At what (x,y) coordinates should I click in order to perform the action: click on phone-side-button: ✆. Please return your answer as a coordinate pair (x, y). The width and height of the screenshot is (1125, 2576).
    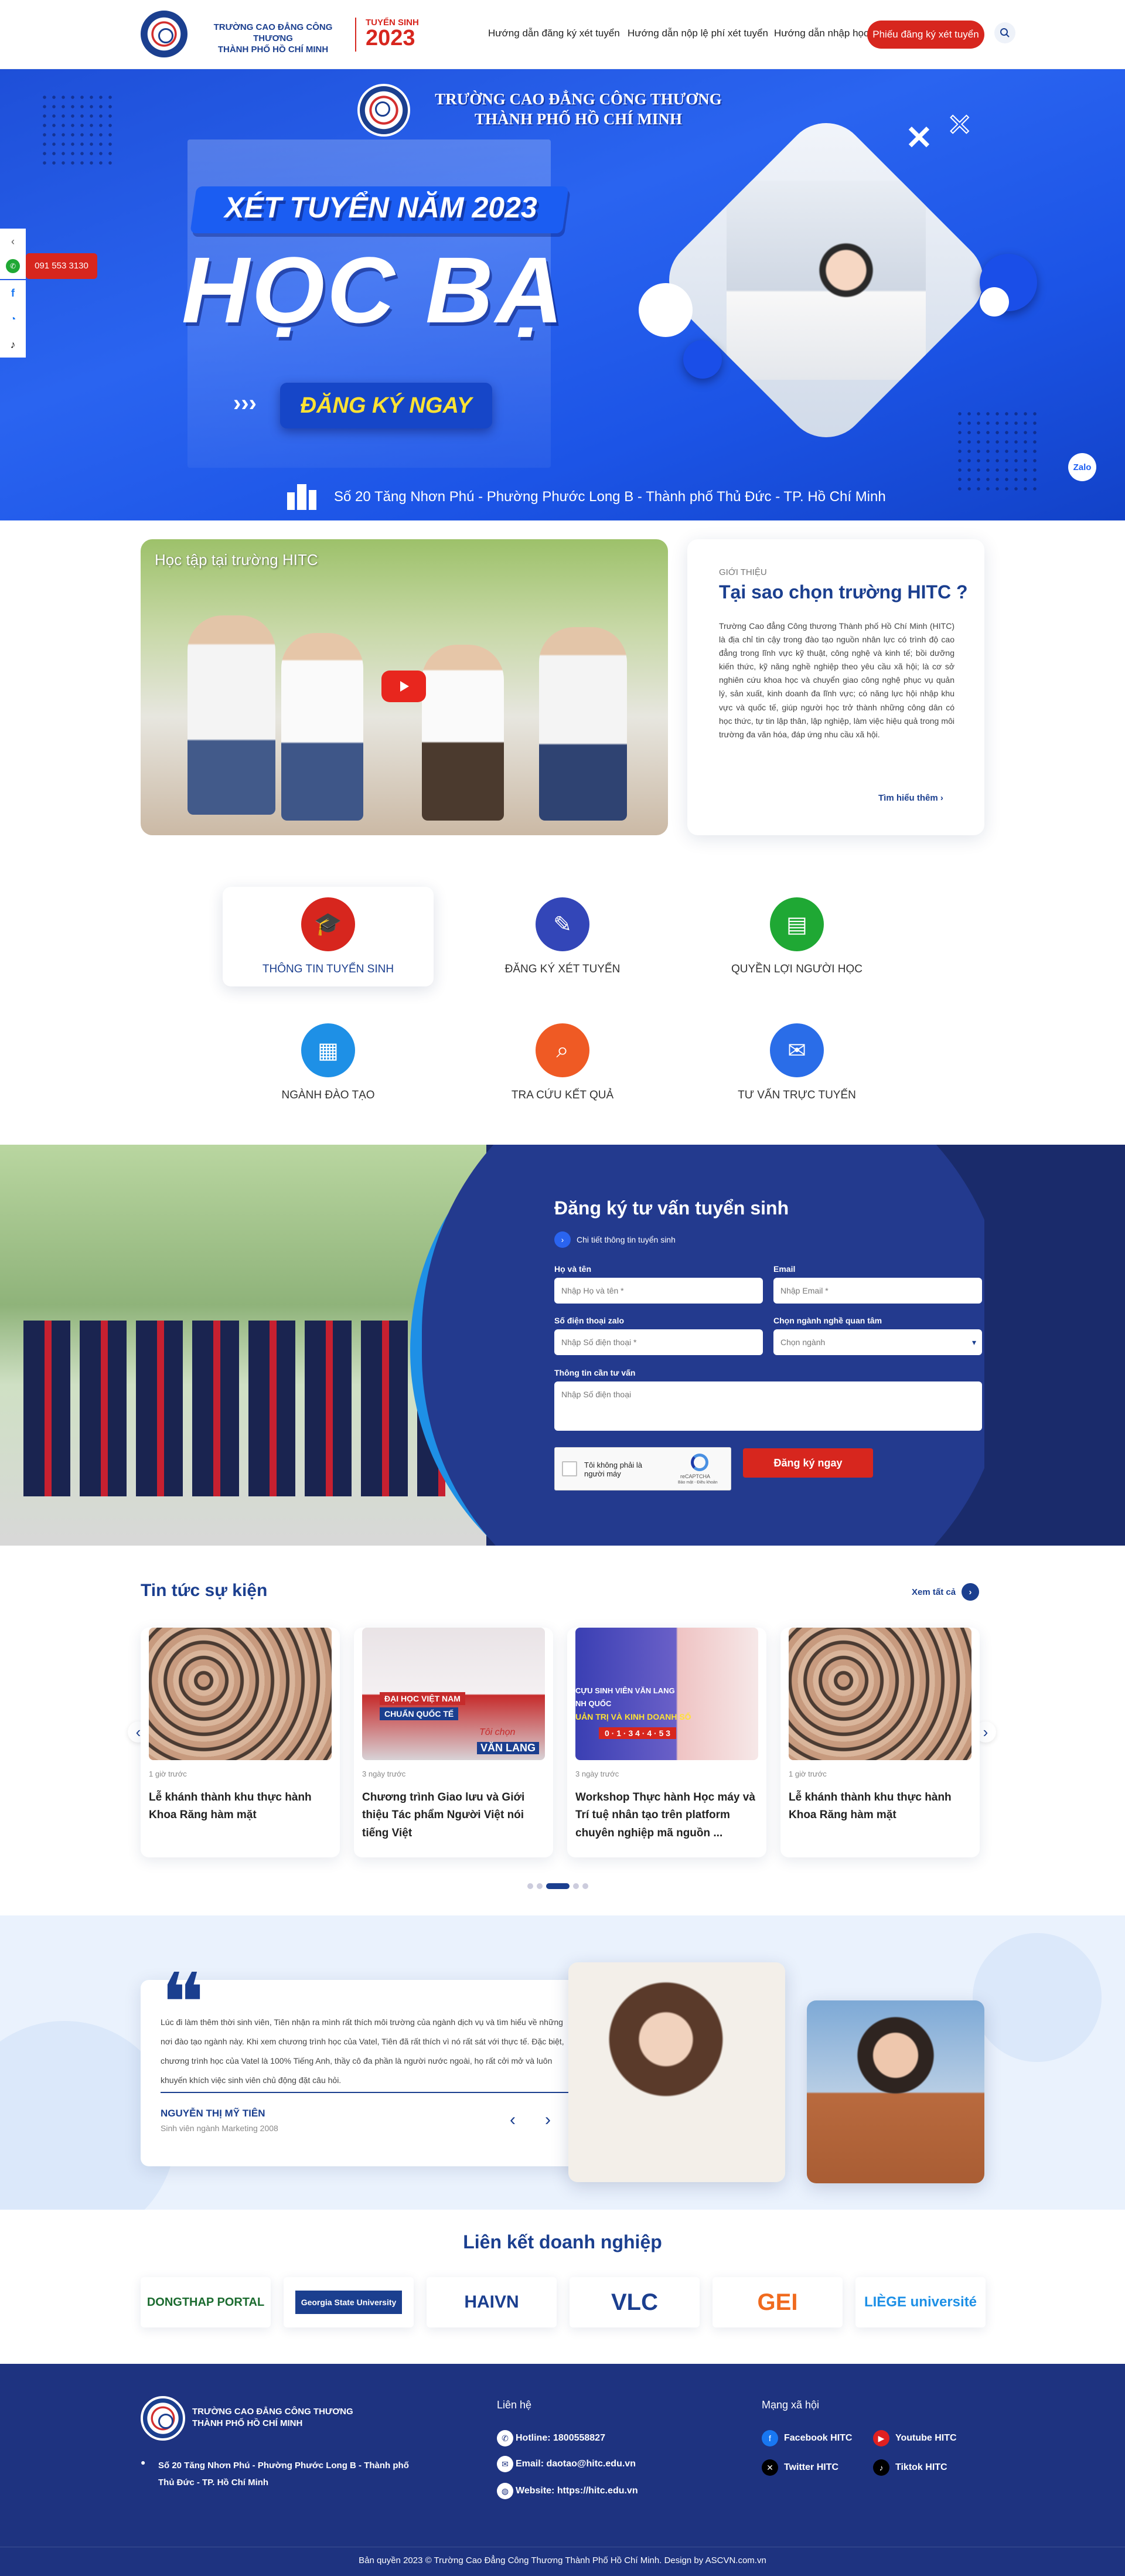
    Looking at the image, I should click on (13, 266).